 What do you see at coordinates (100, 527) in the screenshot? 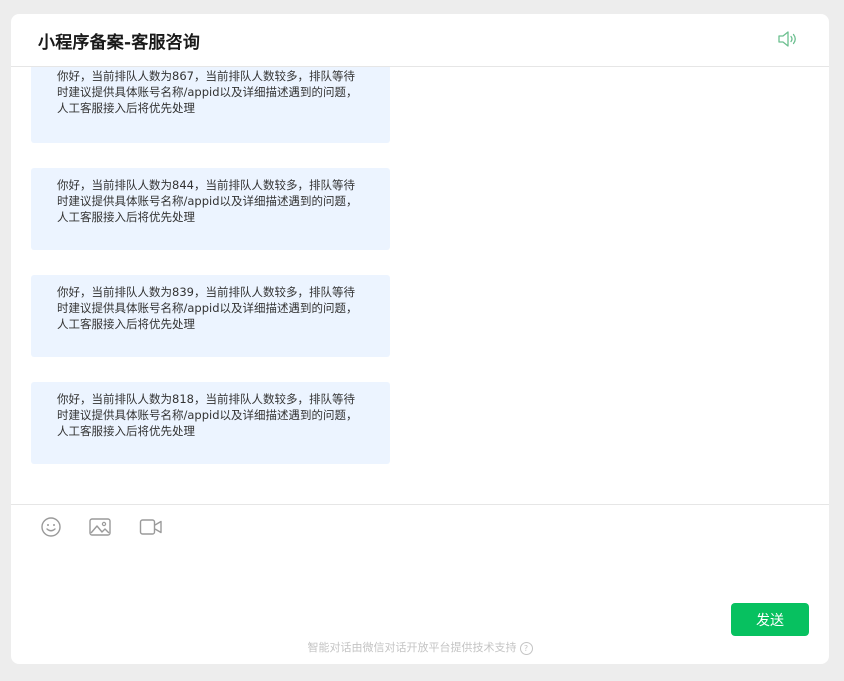
I see `image-icon` at bounding box center [100, 527].